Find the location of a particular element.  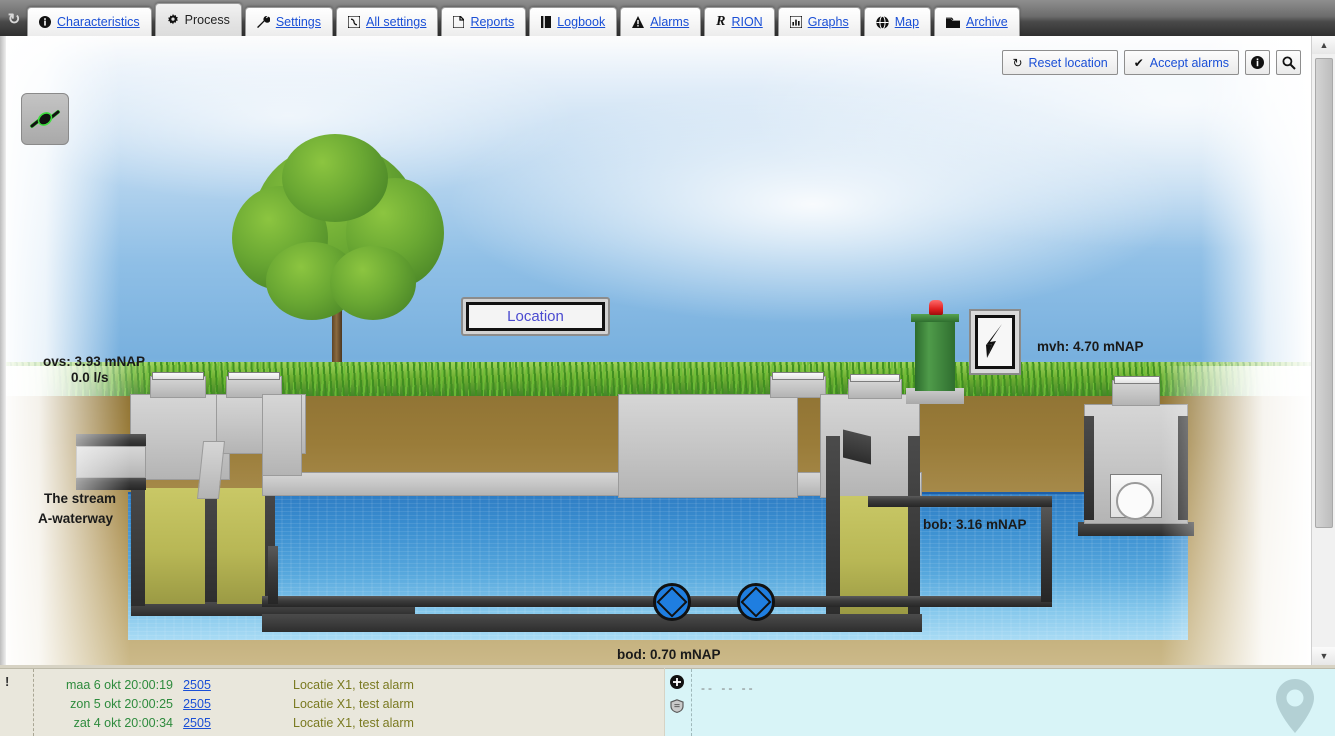

right-chamber-wall-l is located at coordinates (1089, 468).